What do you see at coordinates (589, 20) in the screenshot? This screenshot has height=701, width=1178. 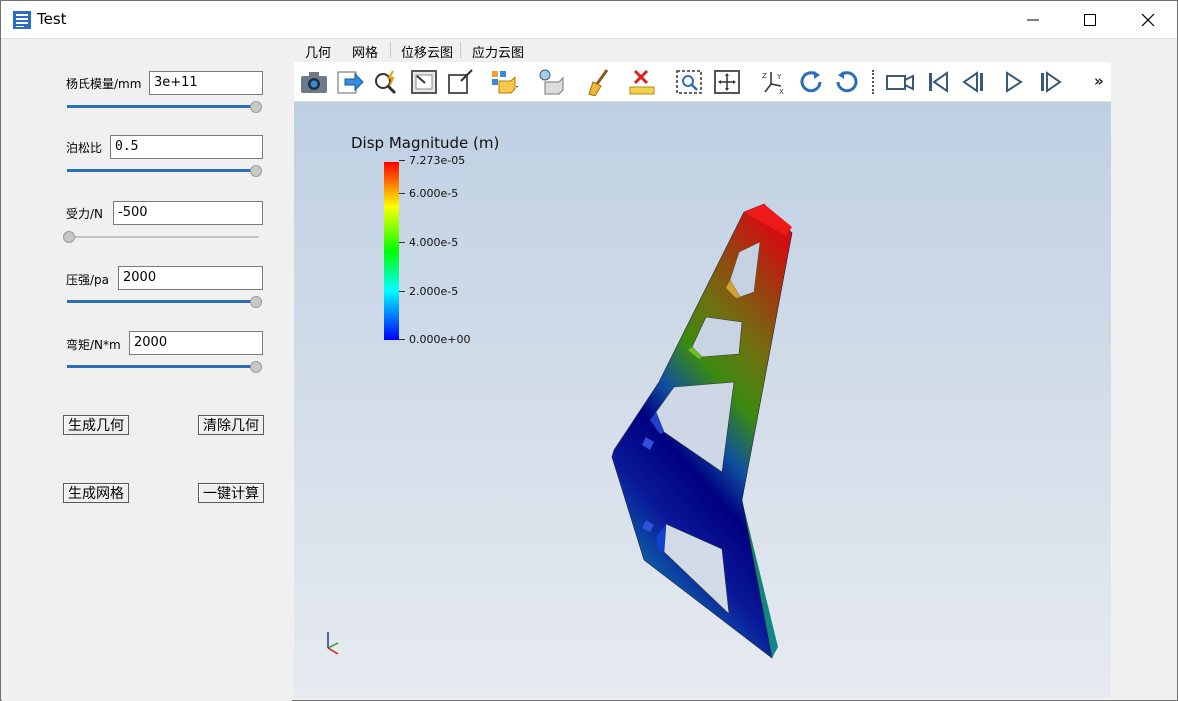 I see `title-bar: Test` at bounding box center [589, 20].